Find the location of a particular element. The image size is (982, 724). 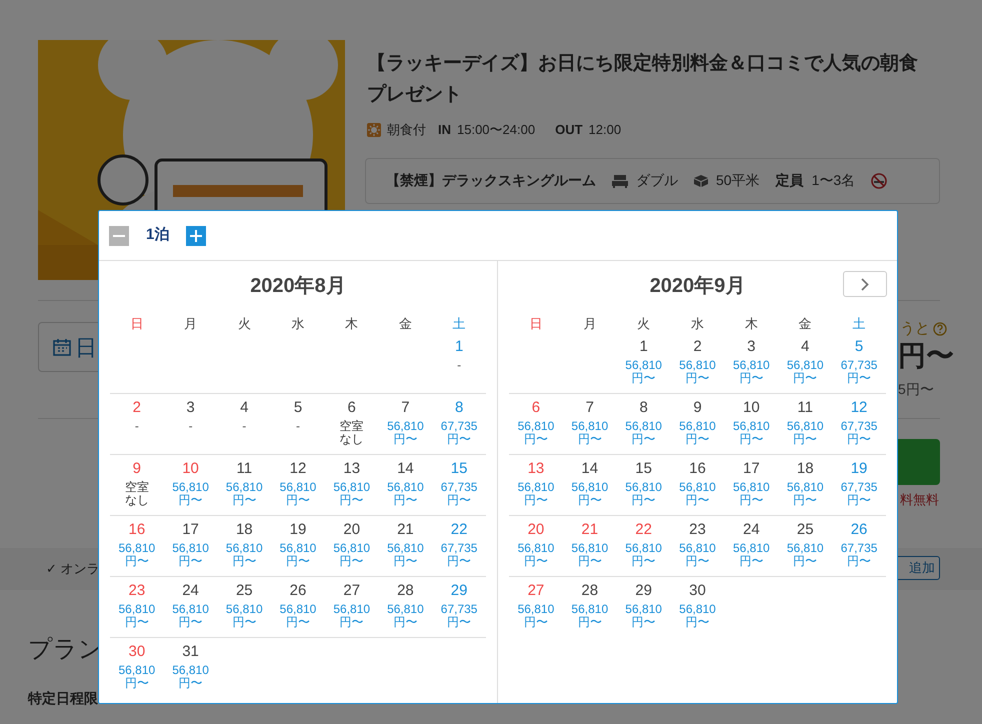

weekday-label: 日 is located at coordinates (535, 323).